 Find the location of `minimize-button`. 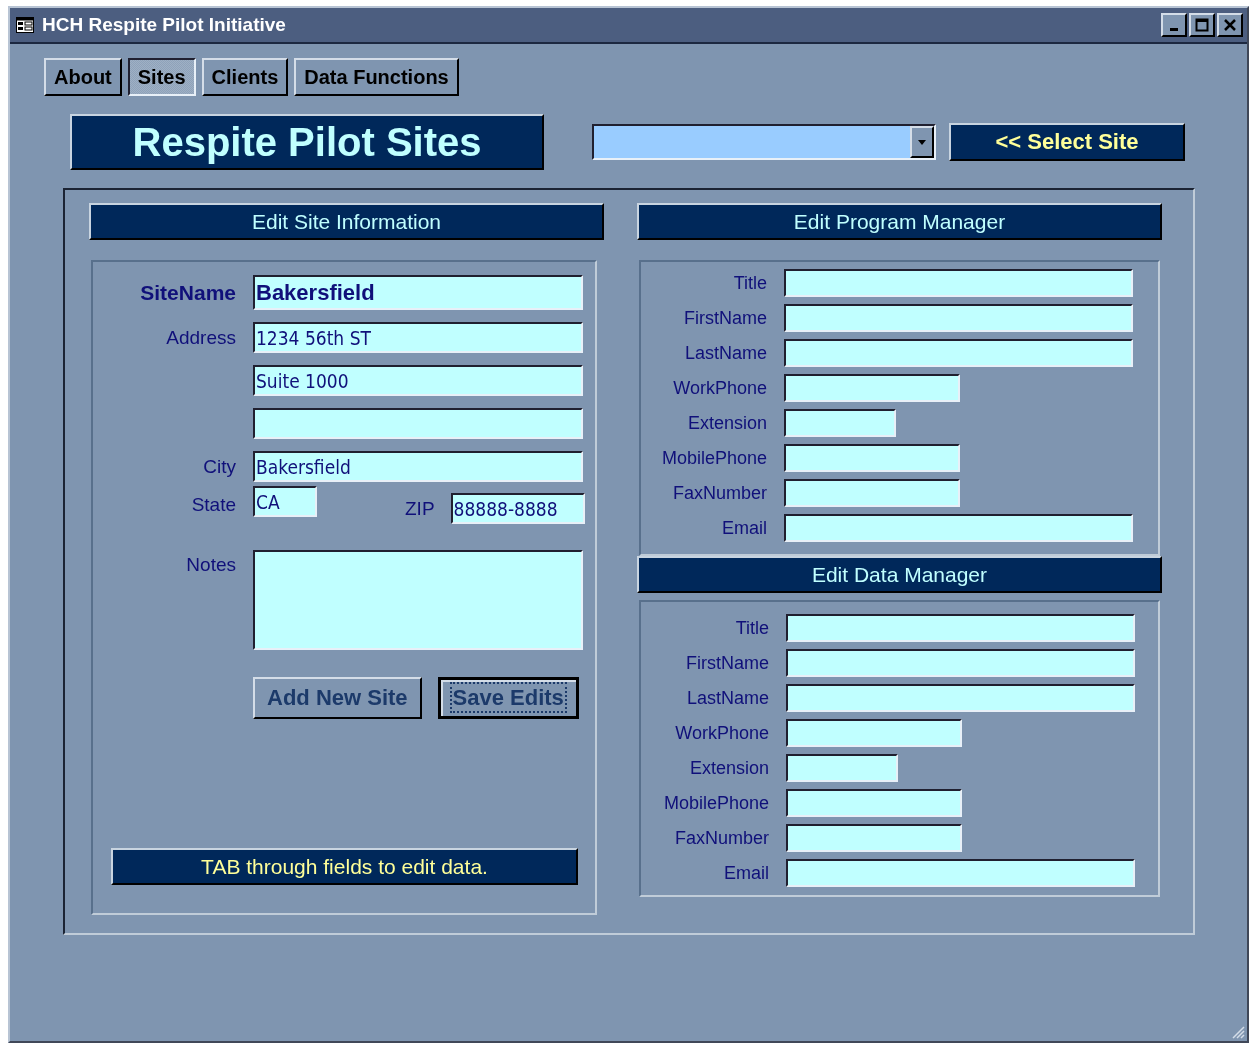

minimize-button is located at coordinates (1174, 25).